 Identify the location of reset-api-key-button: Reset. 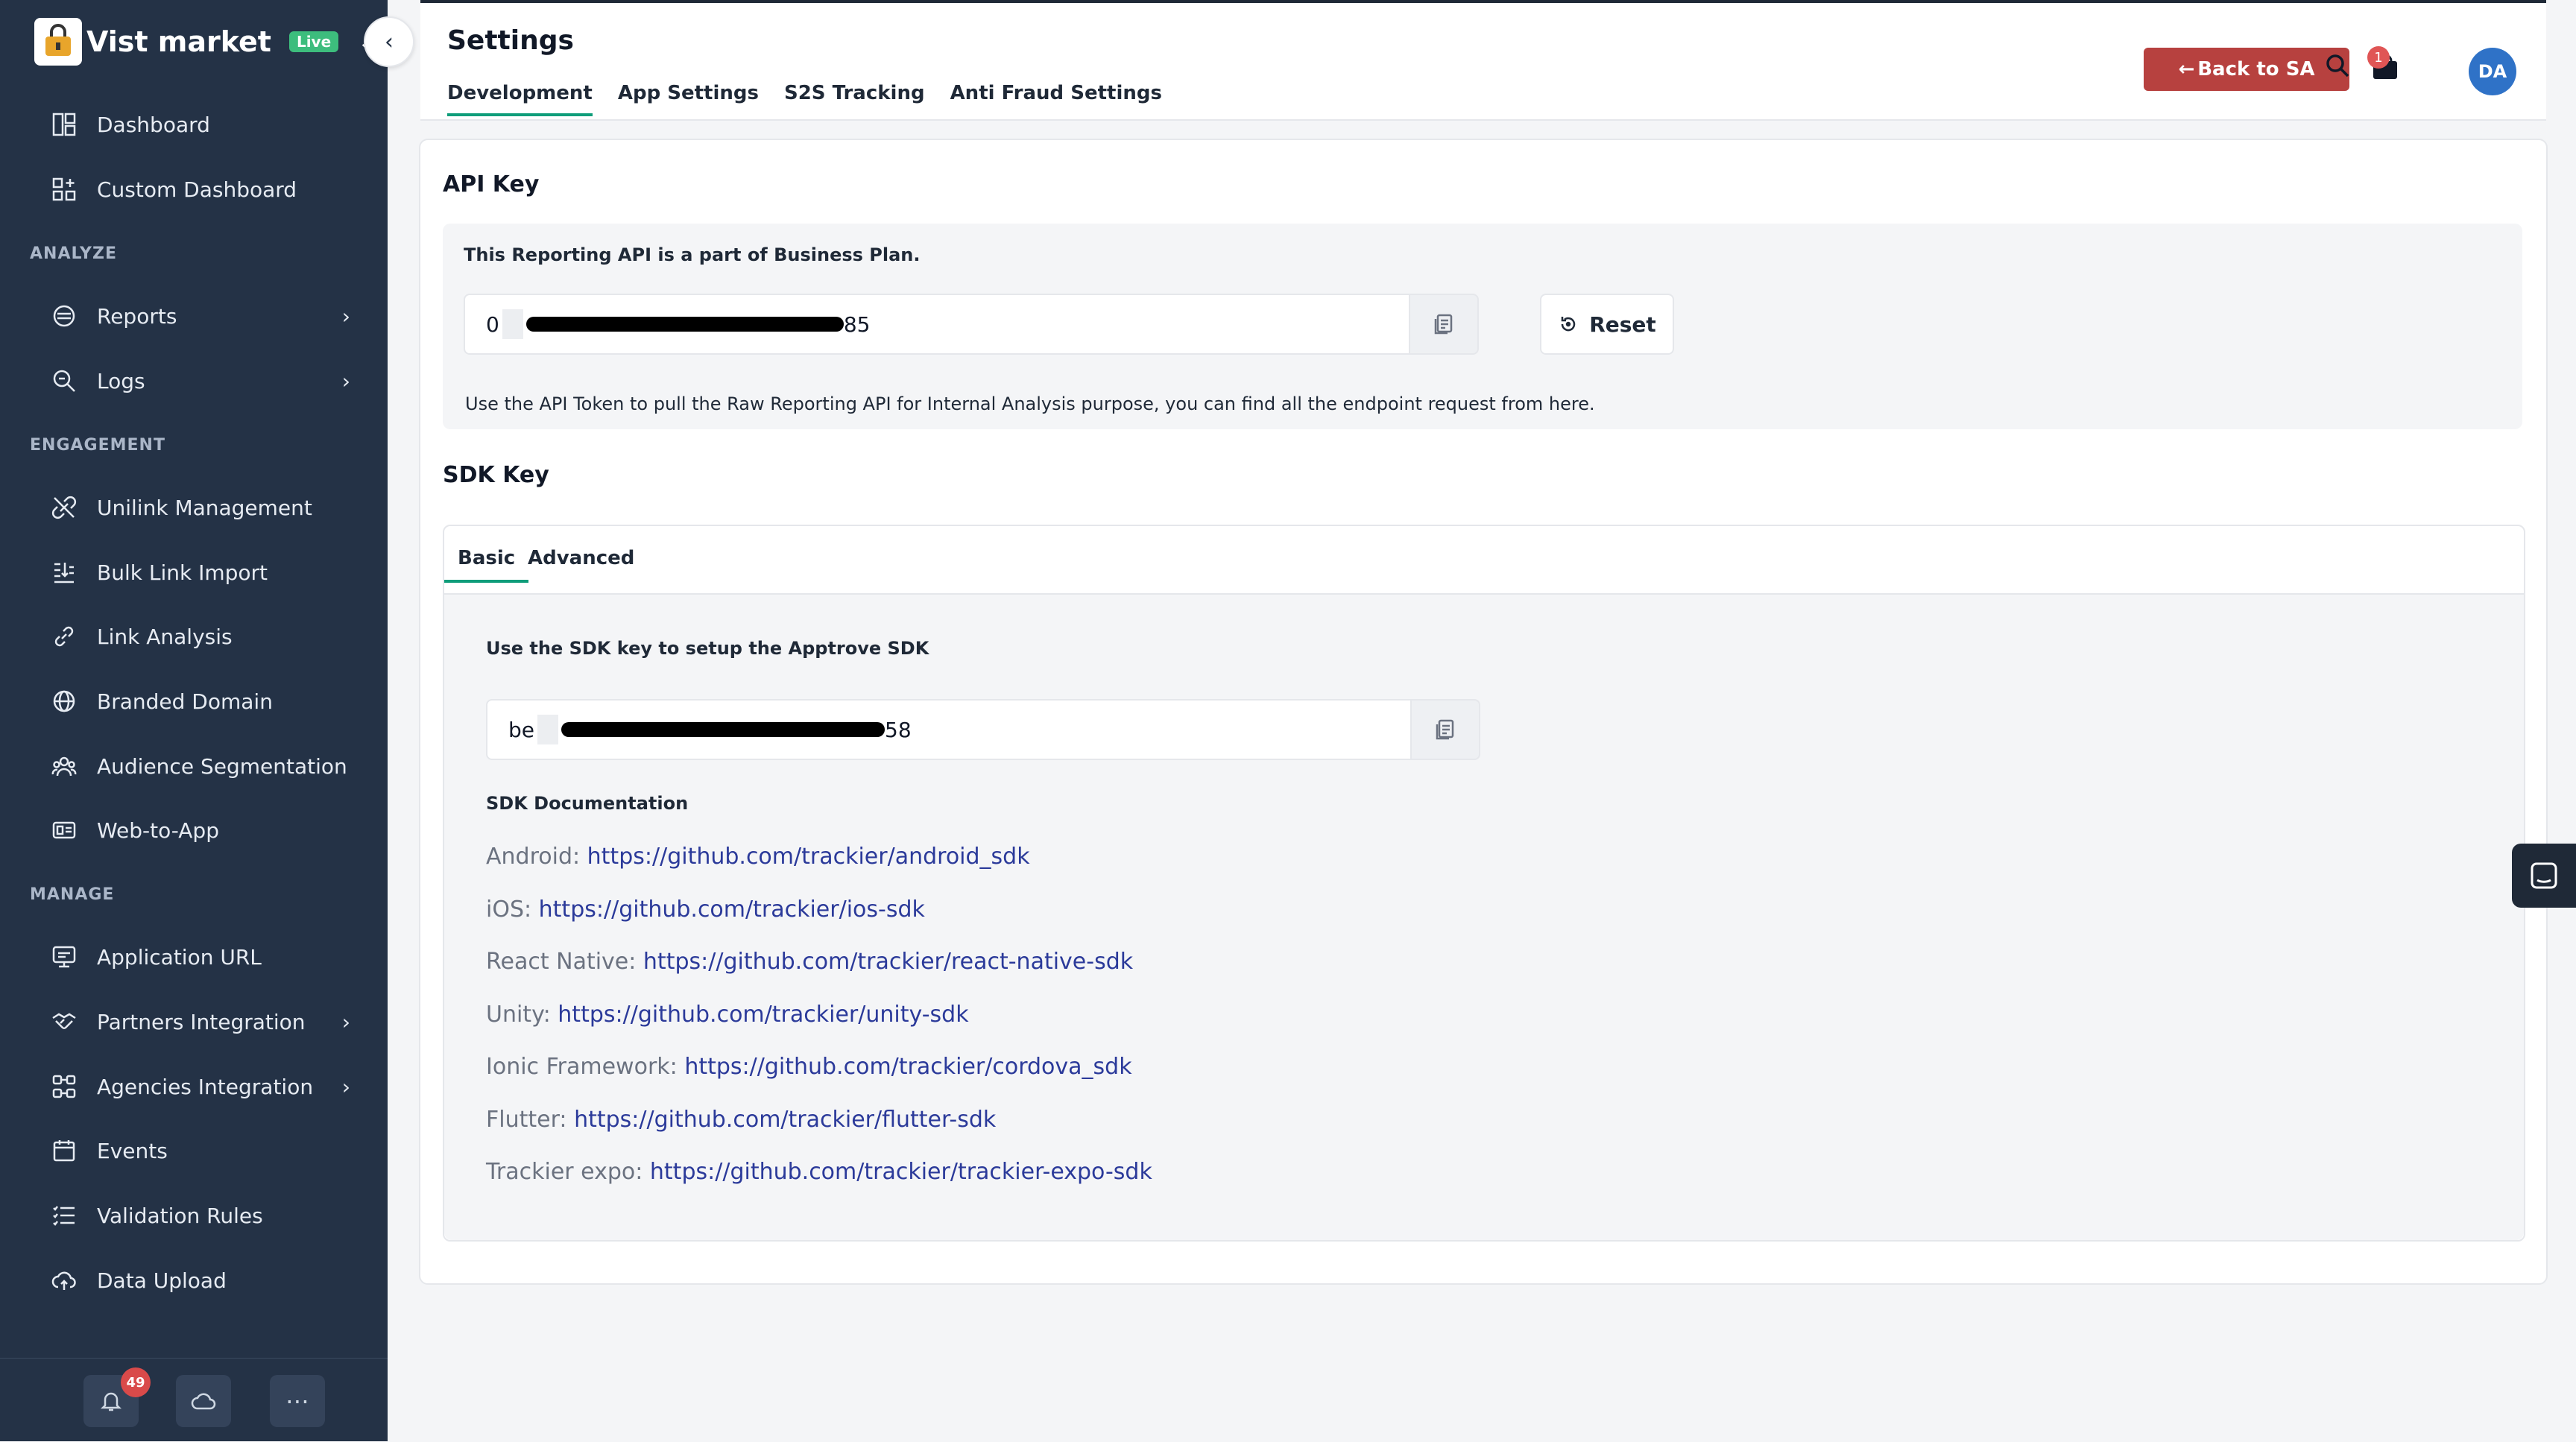
(1607, 324).